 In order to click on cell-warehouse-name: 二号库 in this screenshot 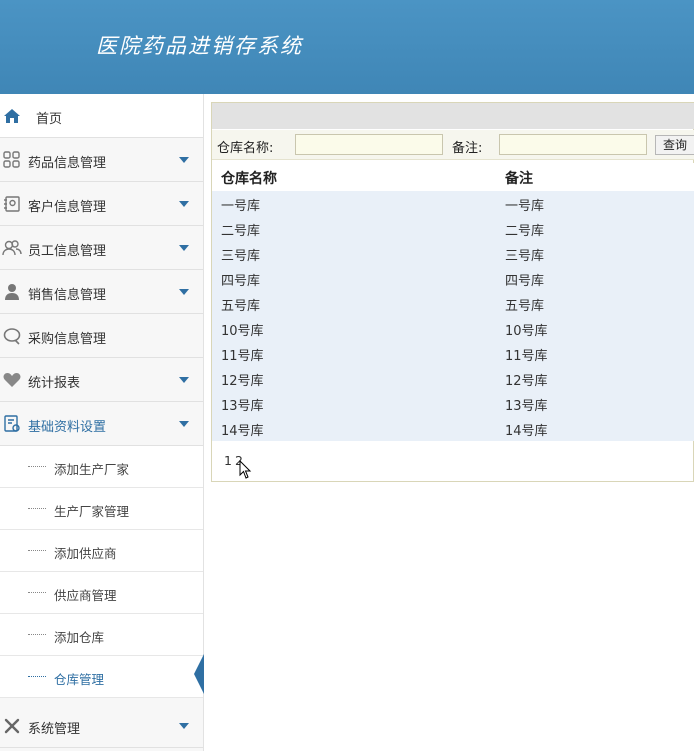, I will do `click(241, 231)`.